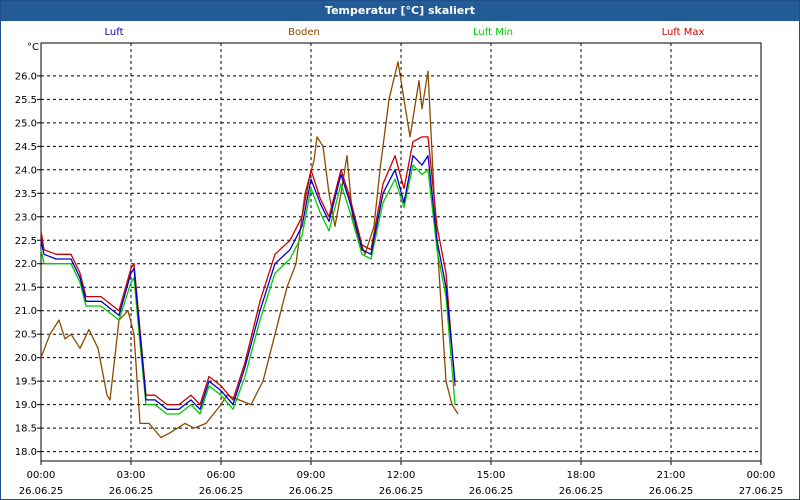 The image size is (800, 500). Describe the element at coordinates (26, 241) in the screenshot. I see `y-tick-label: 22.5` at that location.